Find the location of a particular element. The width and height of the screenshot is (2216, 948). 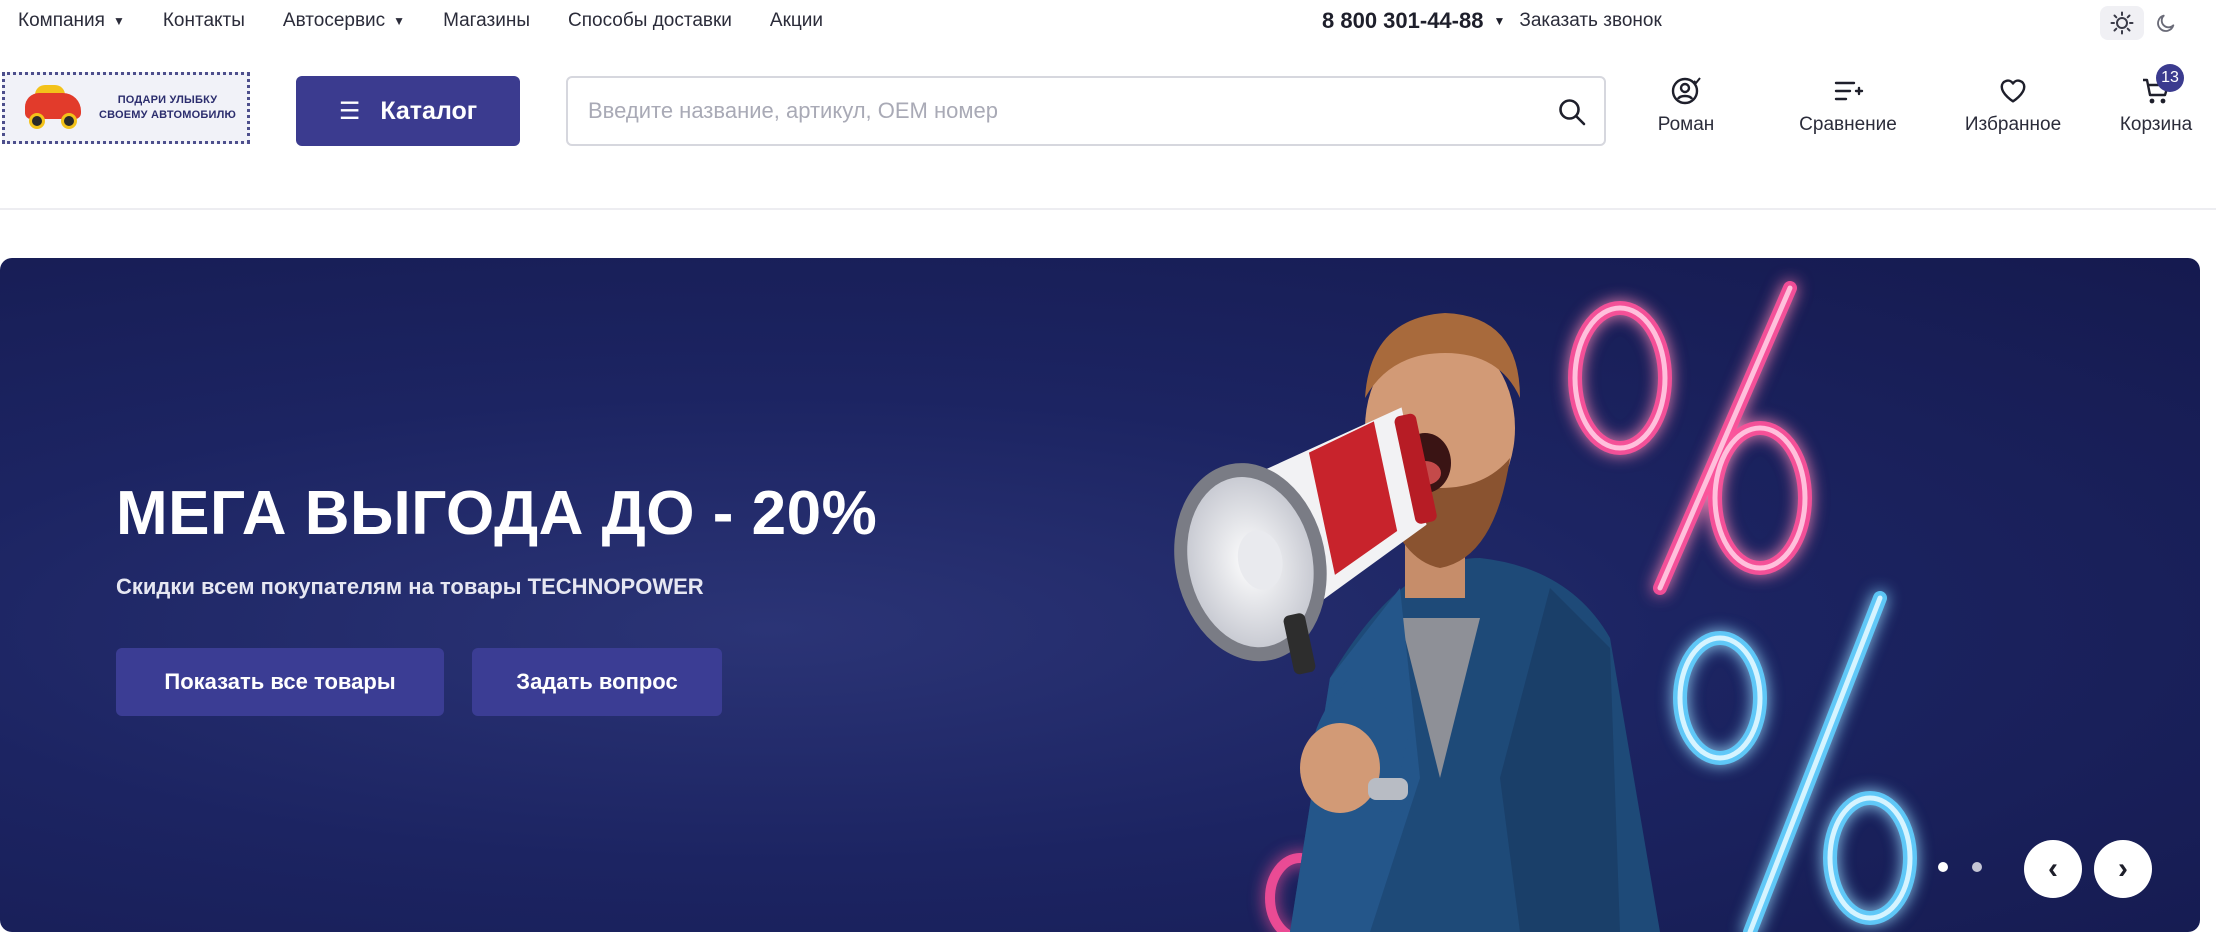

light-theme-button is located at coordinates (2122, 23).